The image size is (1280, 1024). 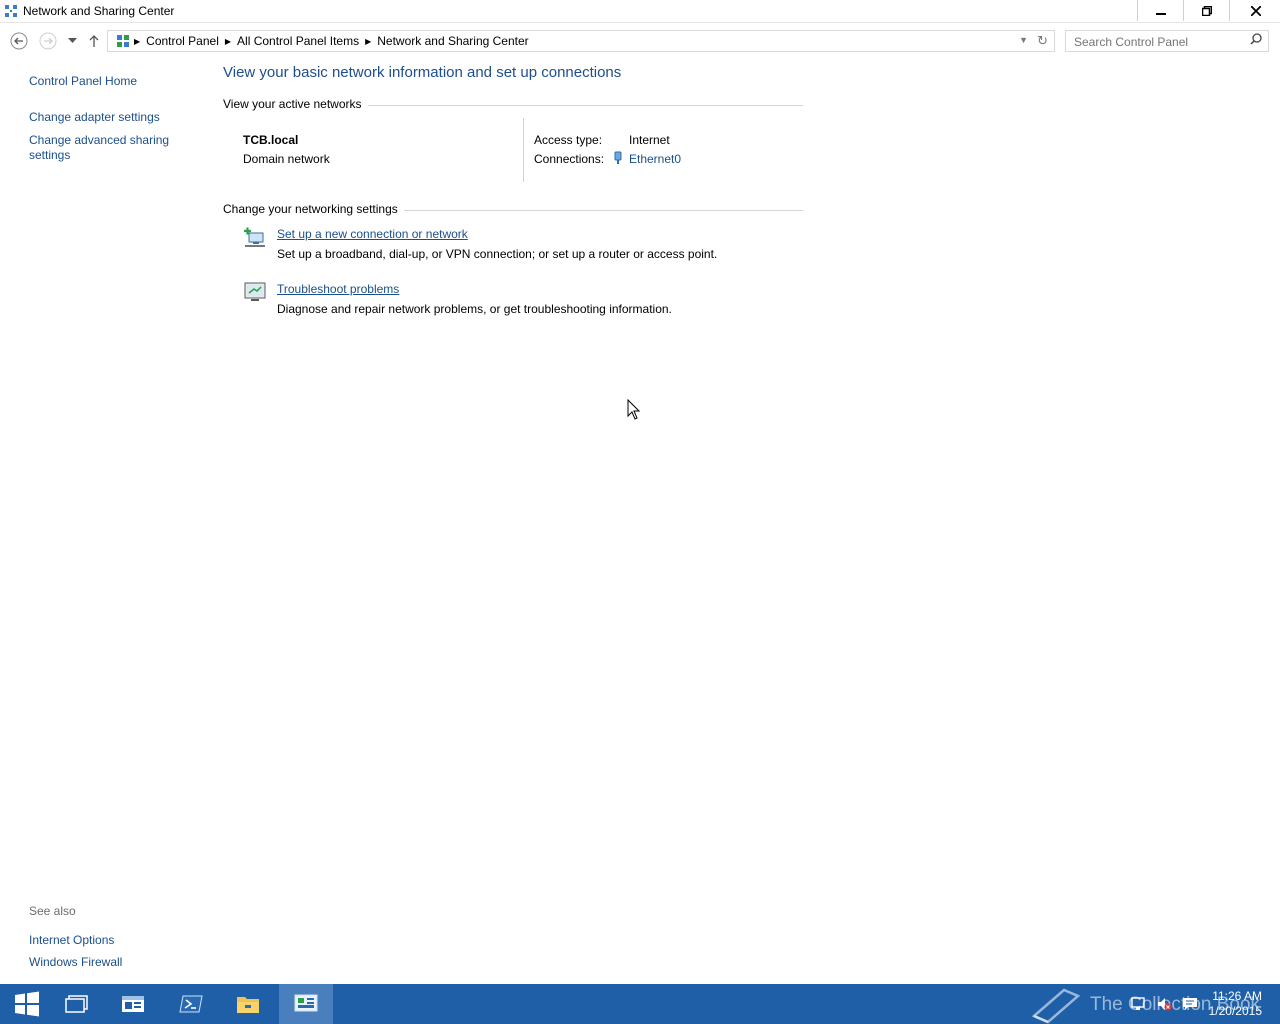 I want to click on task-view-icon, so click(x=76, y=1004).